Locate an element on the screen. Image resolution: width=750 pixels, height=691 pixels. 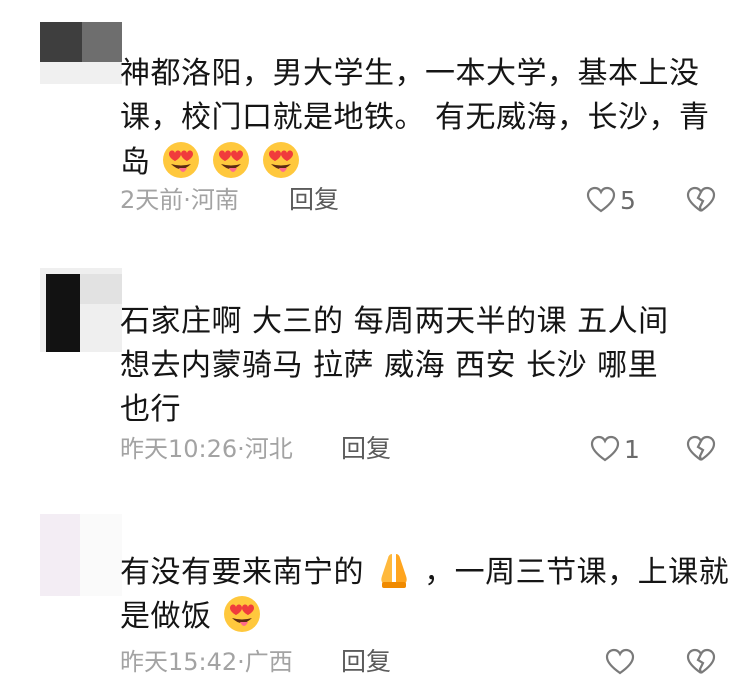
comment-line: 有没有要来南宁的 is located at coordinates (242, 572).